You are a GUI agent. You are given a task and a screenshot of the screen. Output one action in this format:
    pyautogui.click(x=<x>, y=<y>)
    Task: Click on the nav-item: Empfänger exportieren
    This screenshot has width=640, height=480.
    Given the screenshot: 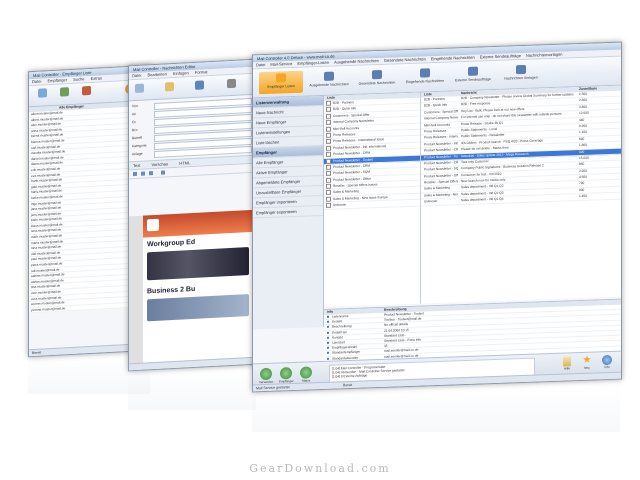 What is the action you would take?
    pyautogui.click(x=288, y=212)
    